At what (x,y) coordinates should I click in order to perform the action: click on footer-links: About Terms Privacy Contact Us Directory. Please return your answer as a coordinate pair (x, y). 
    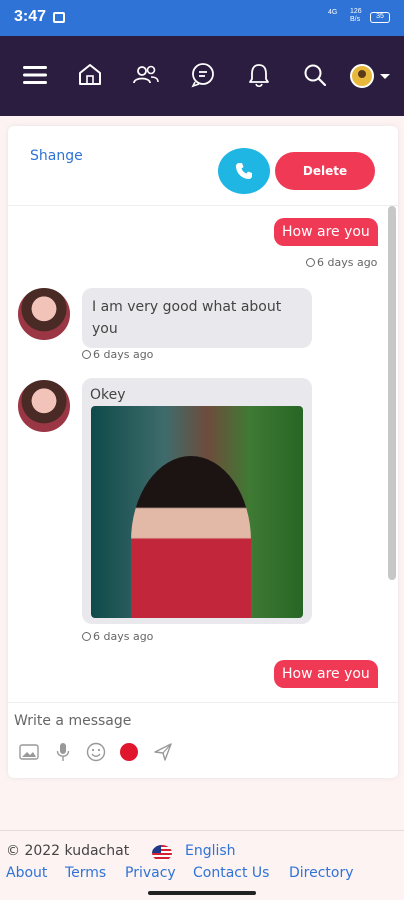
    Looking at the image, I should click on (205, 876).